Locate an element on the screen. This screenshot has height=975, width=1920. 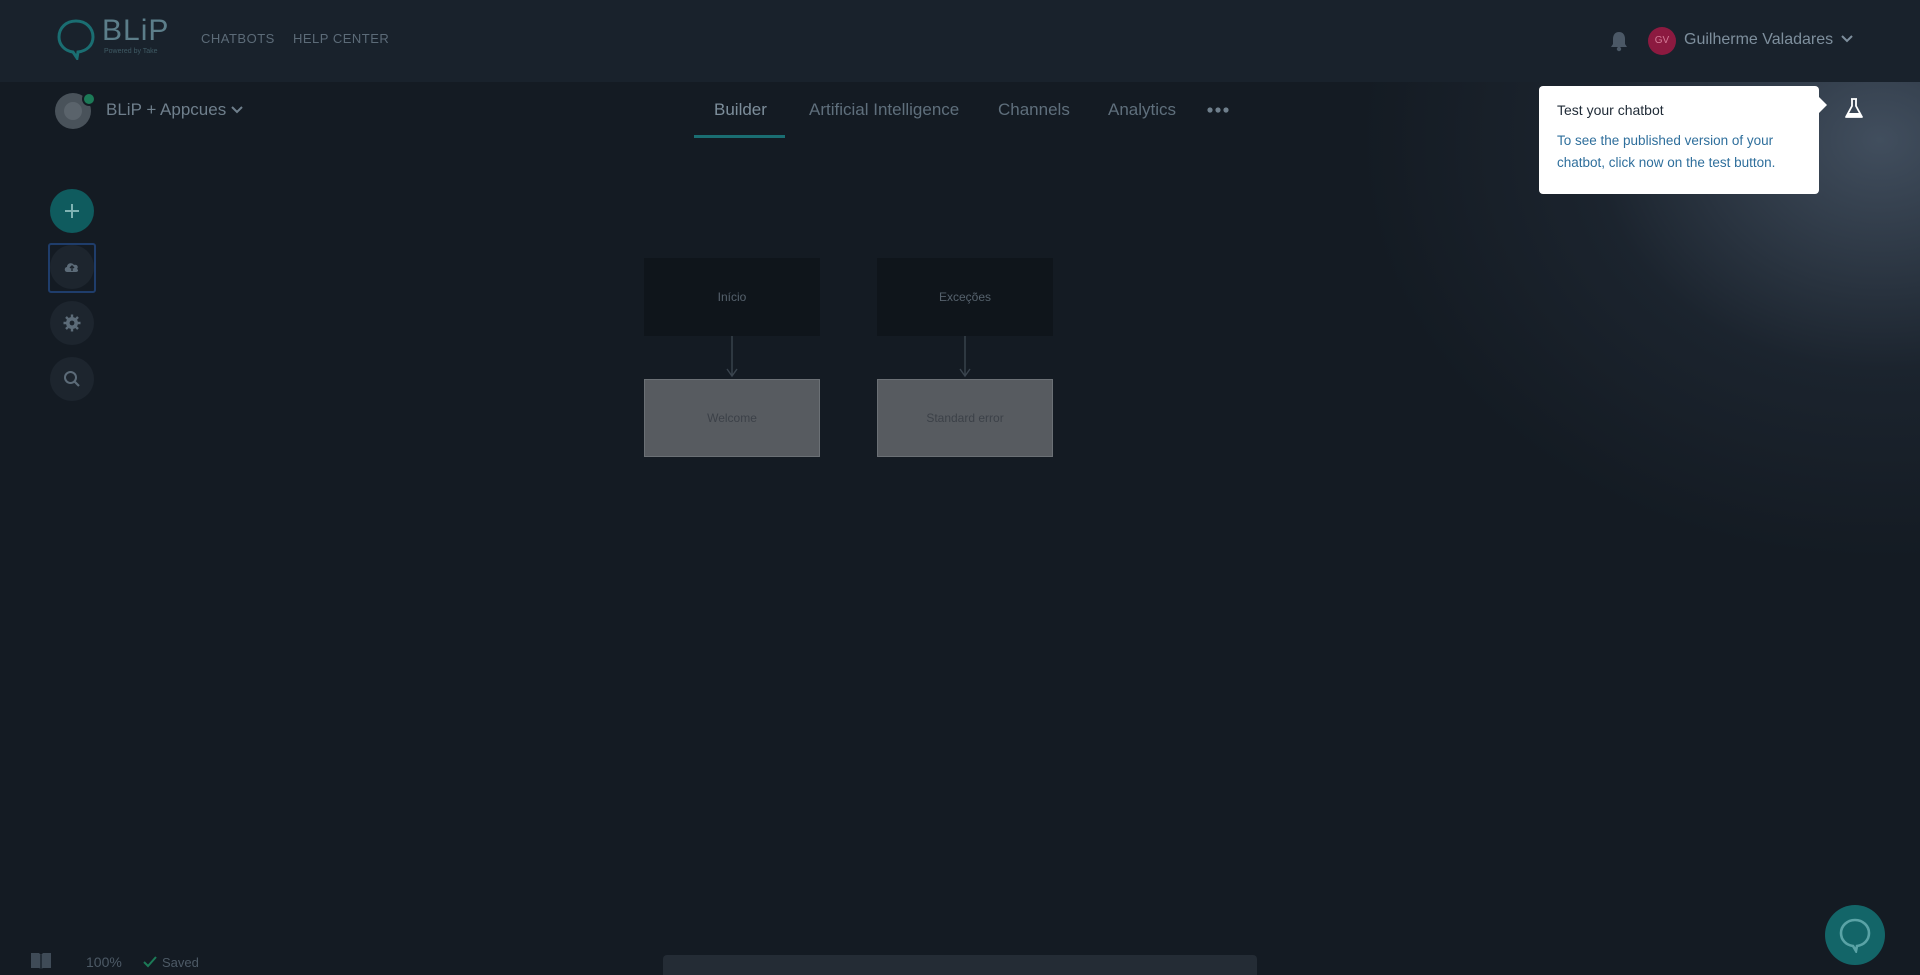
search-icon is located at coordinates (72, 379).